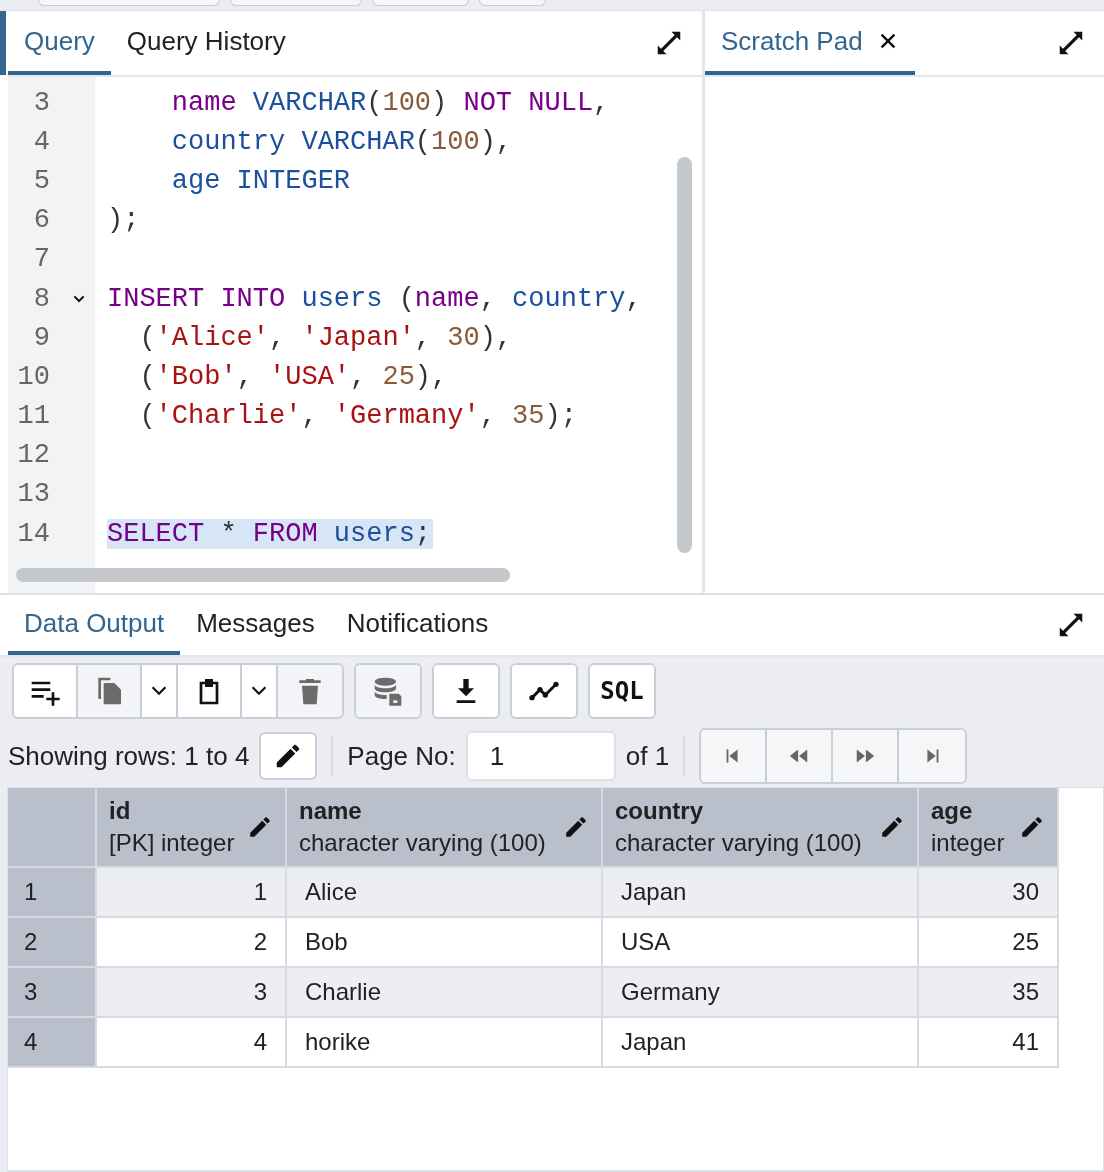 The height and width of the screenshot is (1172, 1104). What do you see at coordinates (33, 494) in the screenshot?
I see `line-number: 13` at bounding box center [33, 494].